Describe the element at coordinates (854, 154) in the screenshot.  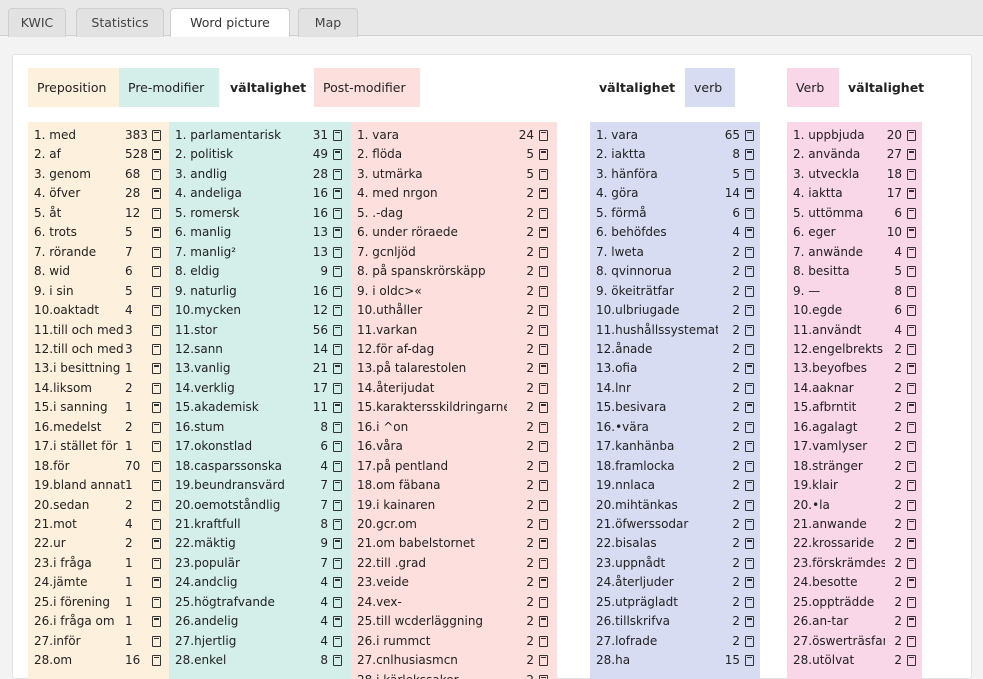
I see `word-row: 2. använda 27` at that location.